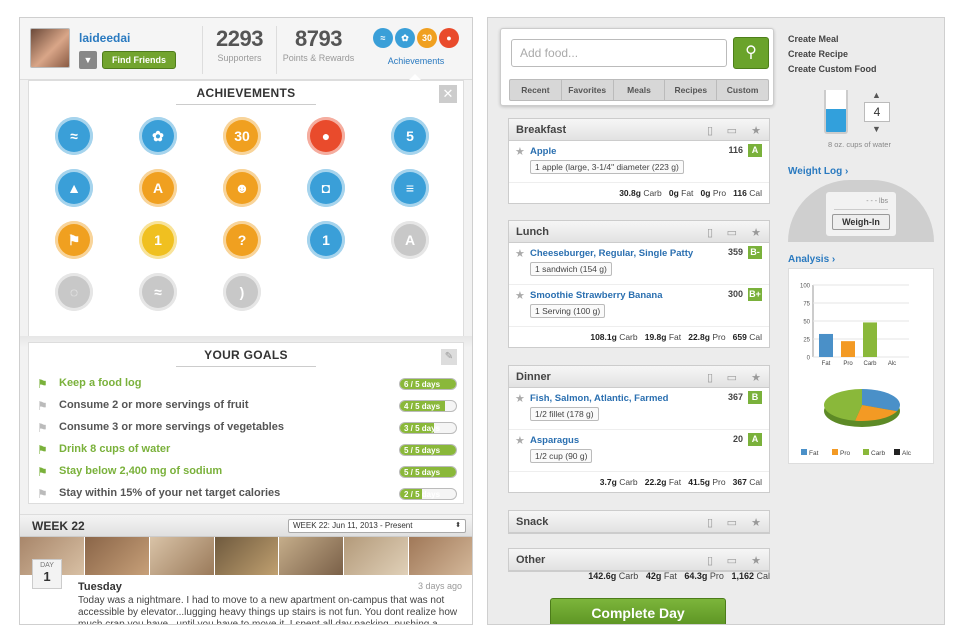 The image size is (960, 640). Describe the element at coordinates (42, 384) in the screenshot. I see `flag-icon: ⚑` at that location.